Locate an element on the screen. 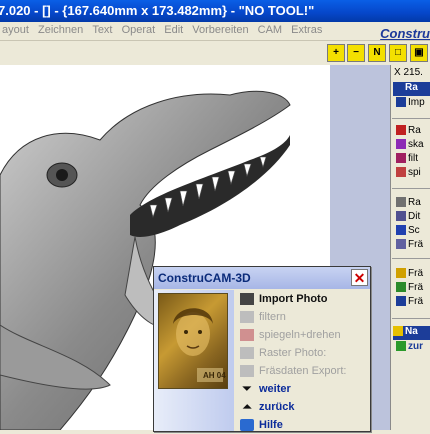 The height and width of the screenshot is (434, 430). panel-header: Ra is located at coordinates (411, 89).